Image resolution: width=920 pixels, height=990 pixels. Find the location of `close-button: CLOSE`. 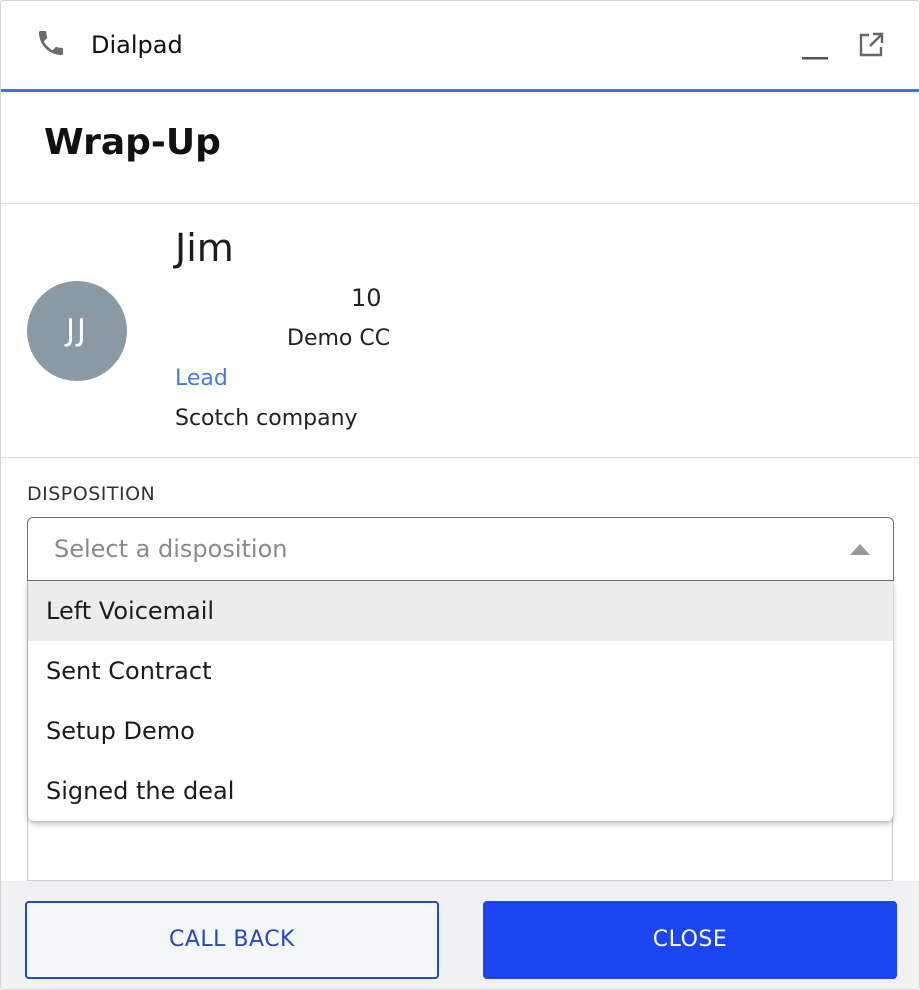

close-button: CLOSE is located at coordinates (690, 940).